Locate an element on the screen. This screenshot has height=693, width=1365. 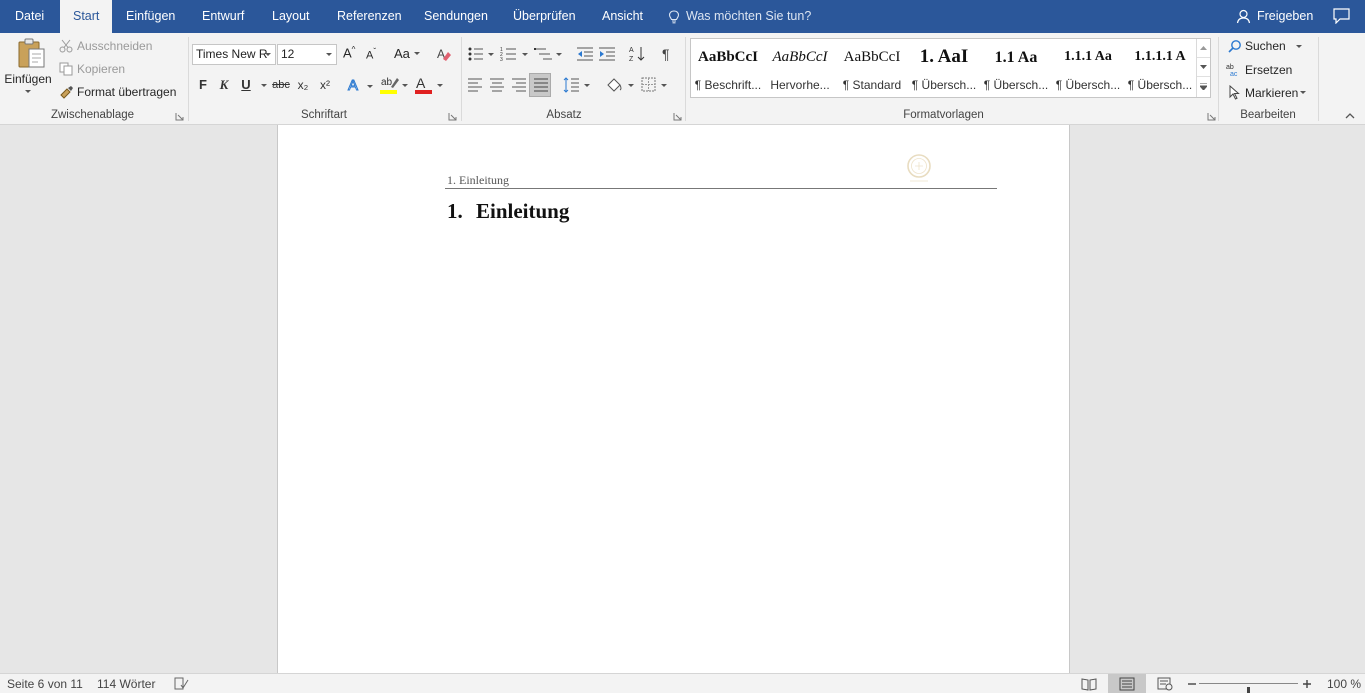
zoom-out-icon is located at coordinates (1192, 684).